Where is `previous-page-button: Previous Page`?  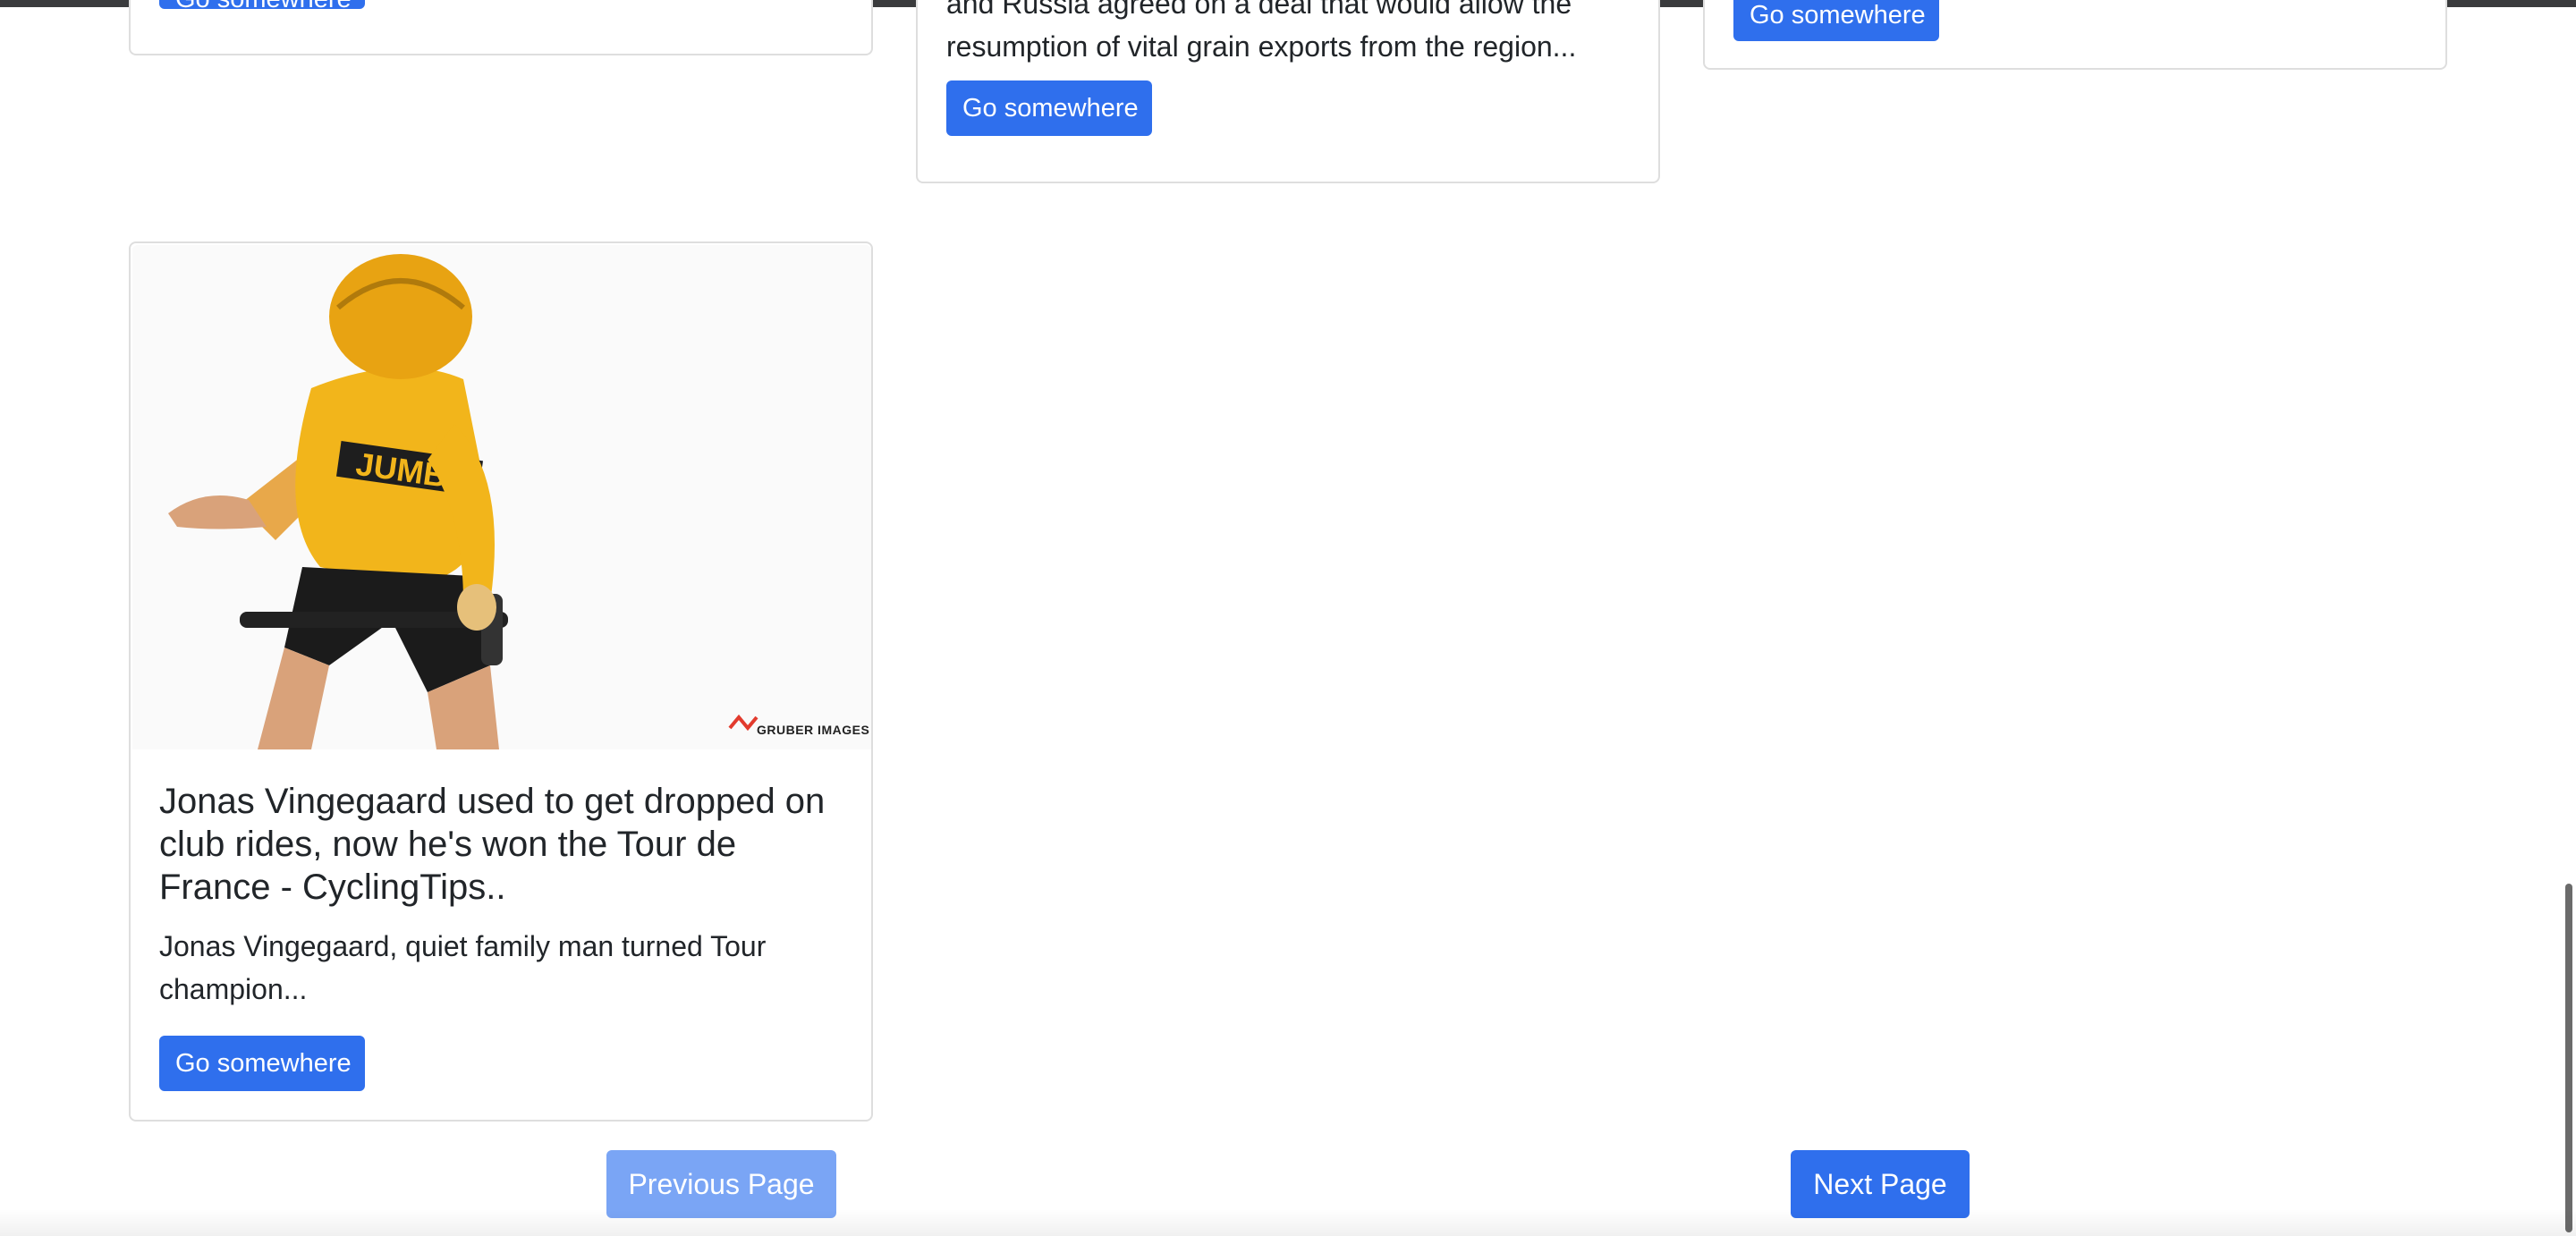
previous-page-button: Previous Page is located at coordinates (721, 1184).